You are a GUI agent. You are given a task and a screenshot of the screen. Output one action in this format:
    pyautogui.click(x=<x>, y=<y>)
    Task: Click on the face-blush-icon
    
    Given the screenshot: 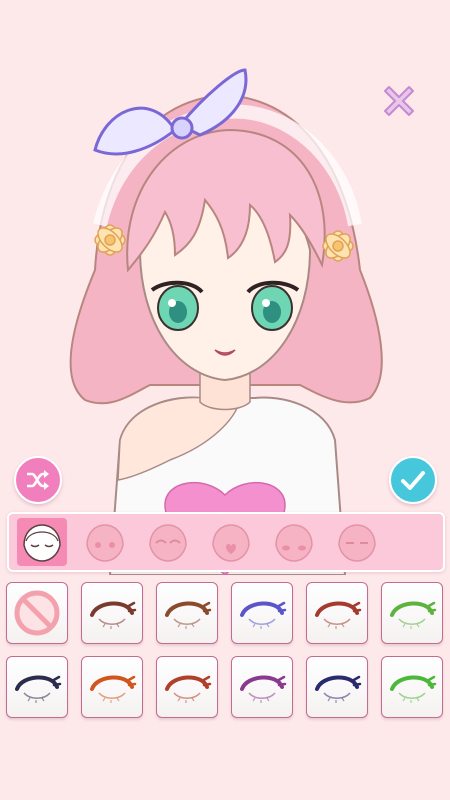 What is the action you would take?
    pyautogui.click(x=105, y=543)
    